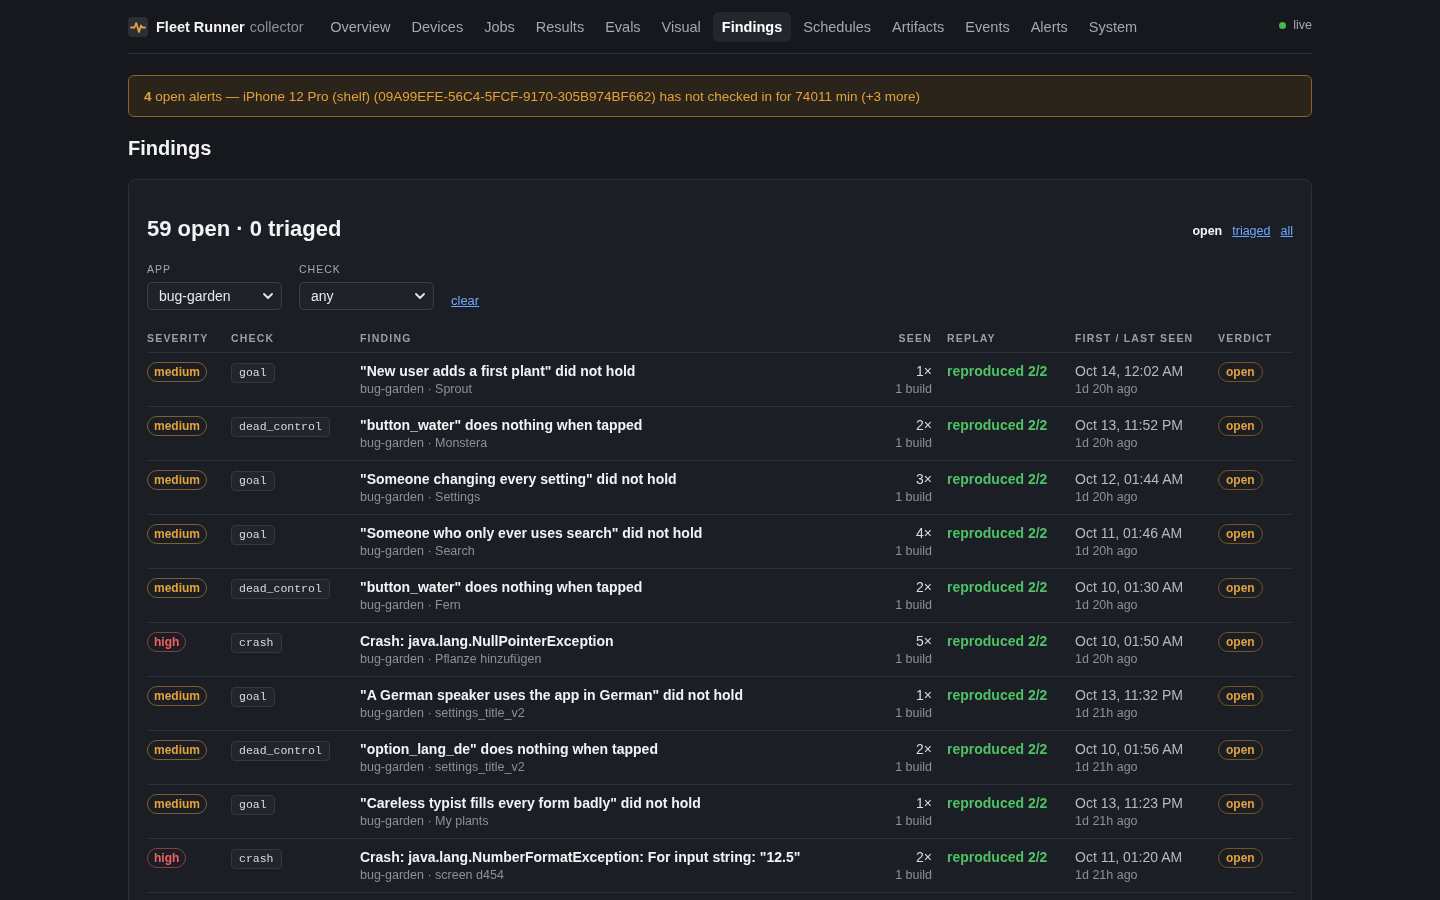  What do you see at coordinates (1245, 338) in the screenshot?
I see `column-header: VERDICT` at bounding box center [1245, 338].